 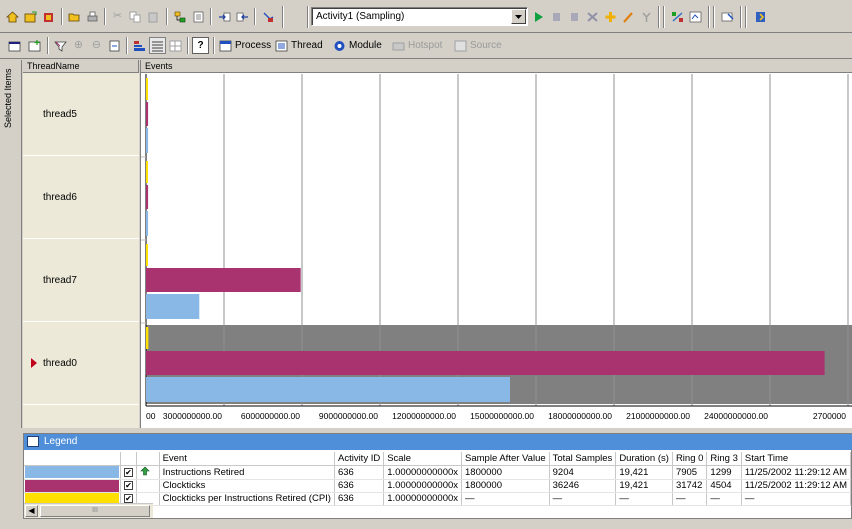 What do you see at coordinates (796, 486) in the screenshot?
I see `legend-start-time: 11/25/2002 11:29:12 AM` at bounding box center [796, 486].